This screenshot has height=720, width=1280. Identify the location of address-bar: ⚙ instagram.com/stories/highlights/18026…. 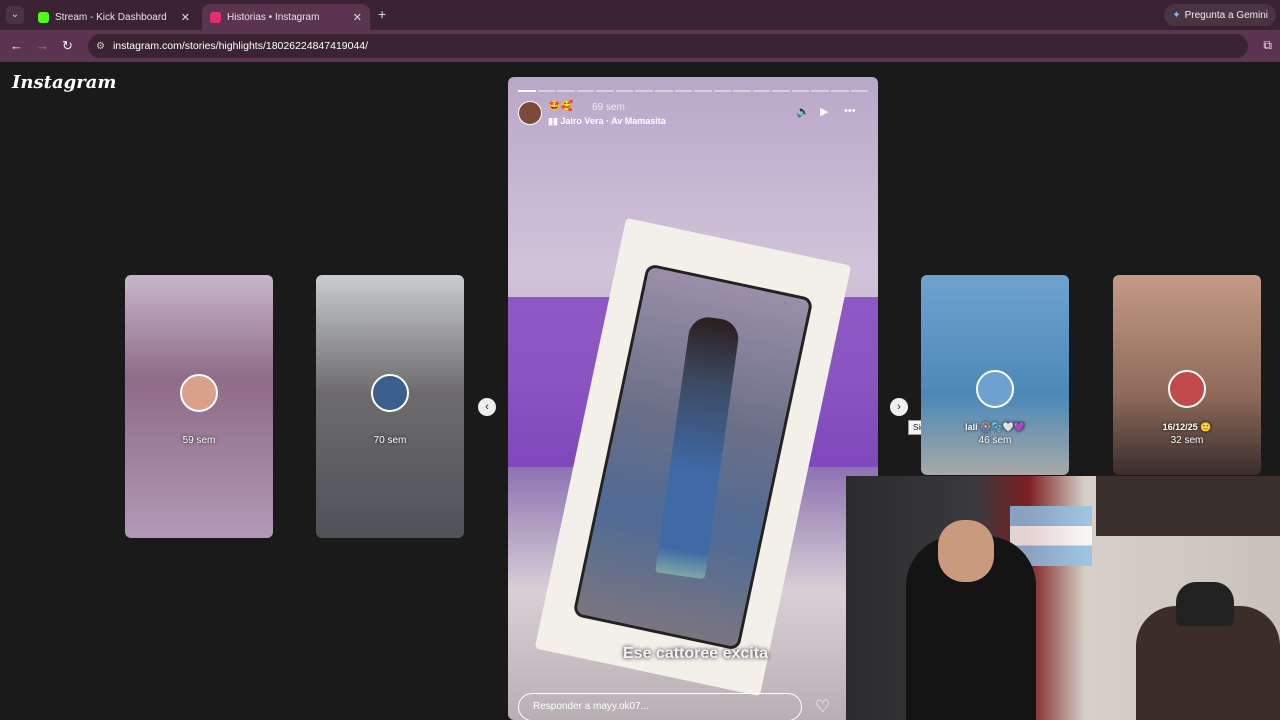
(668, 46).